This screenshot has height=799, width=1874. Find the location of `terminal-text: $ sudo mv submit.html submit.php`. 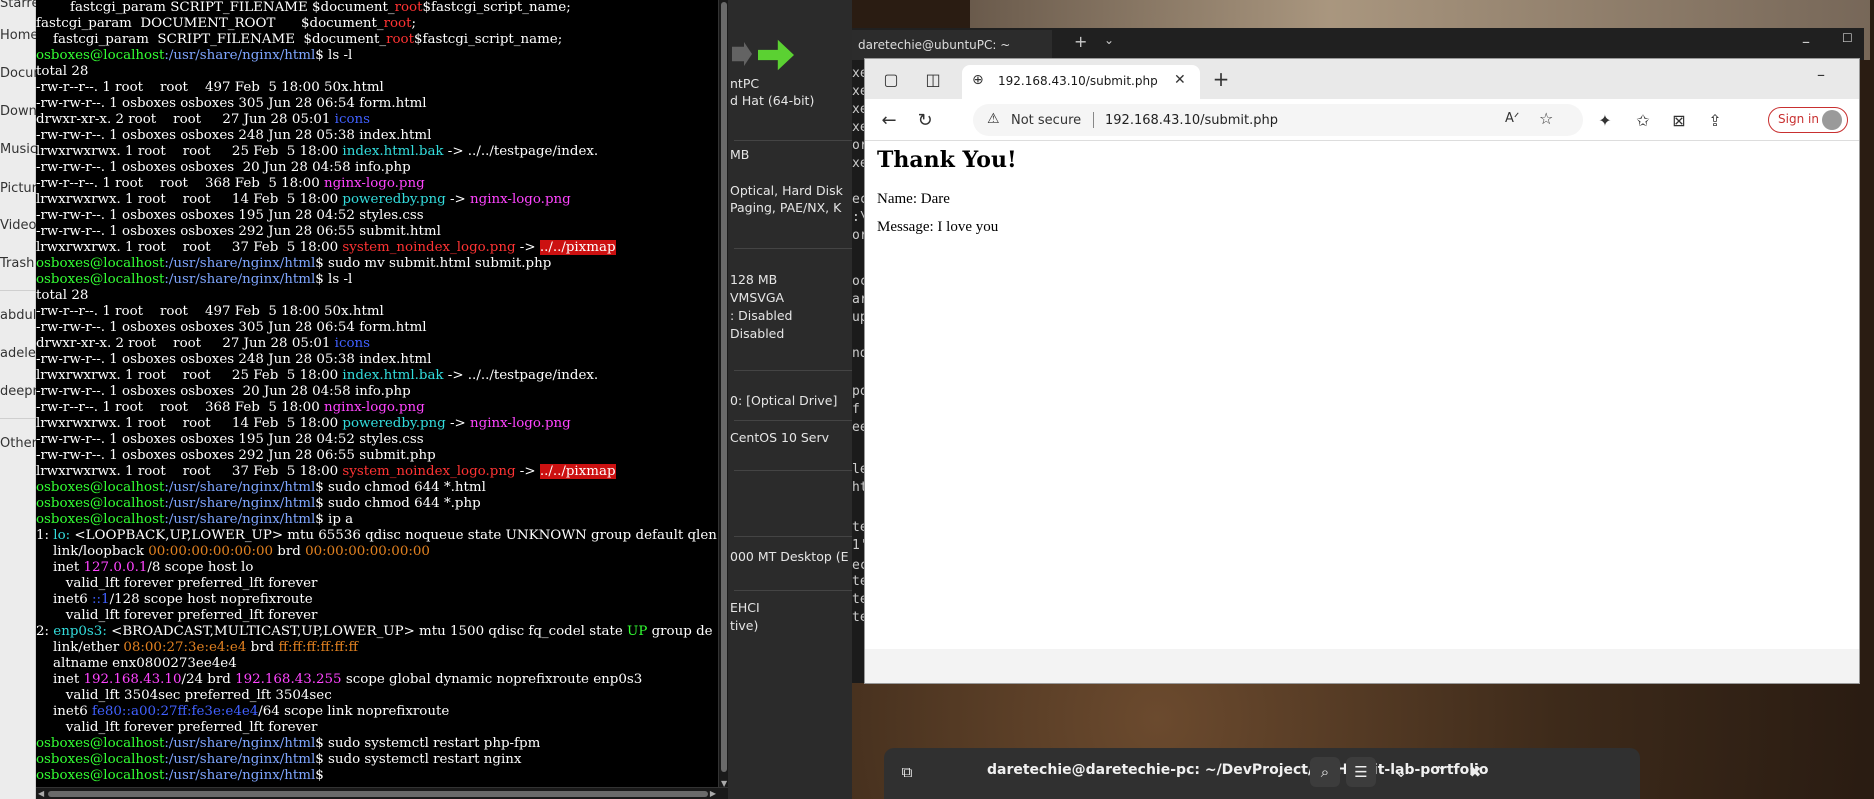

terminal-text: $ sudo mv submit.html submit.php is located at coordinates (433, 263).